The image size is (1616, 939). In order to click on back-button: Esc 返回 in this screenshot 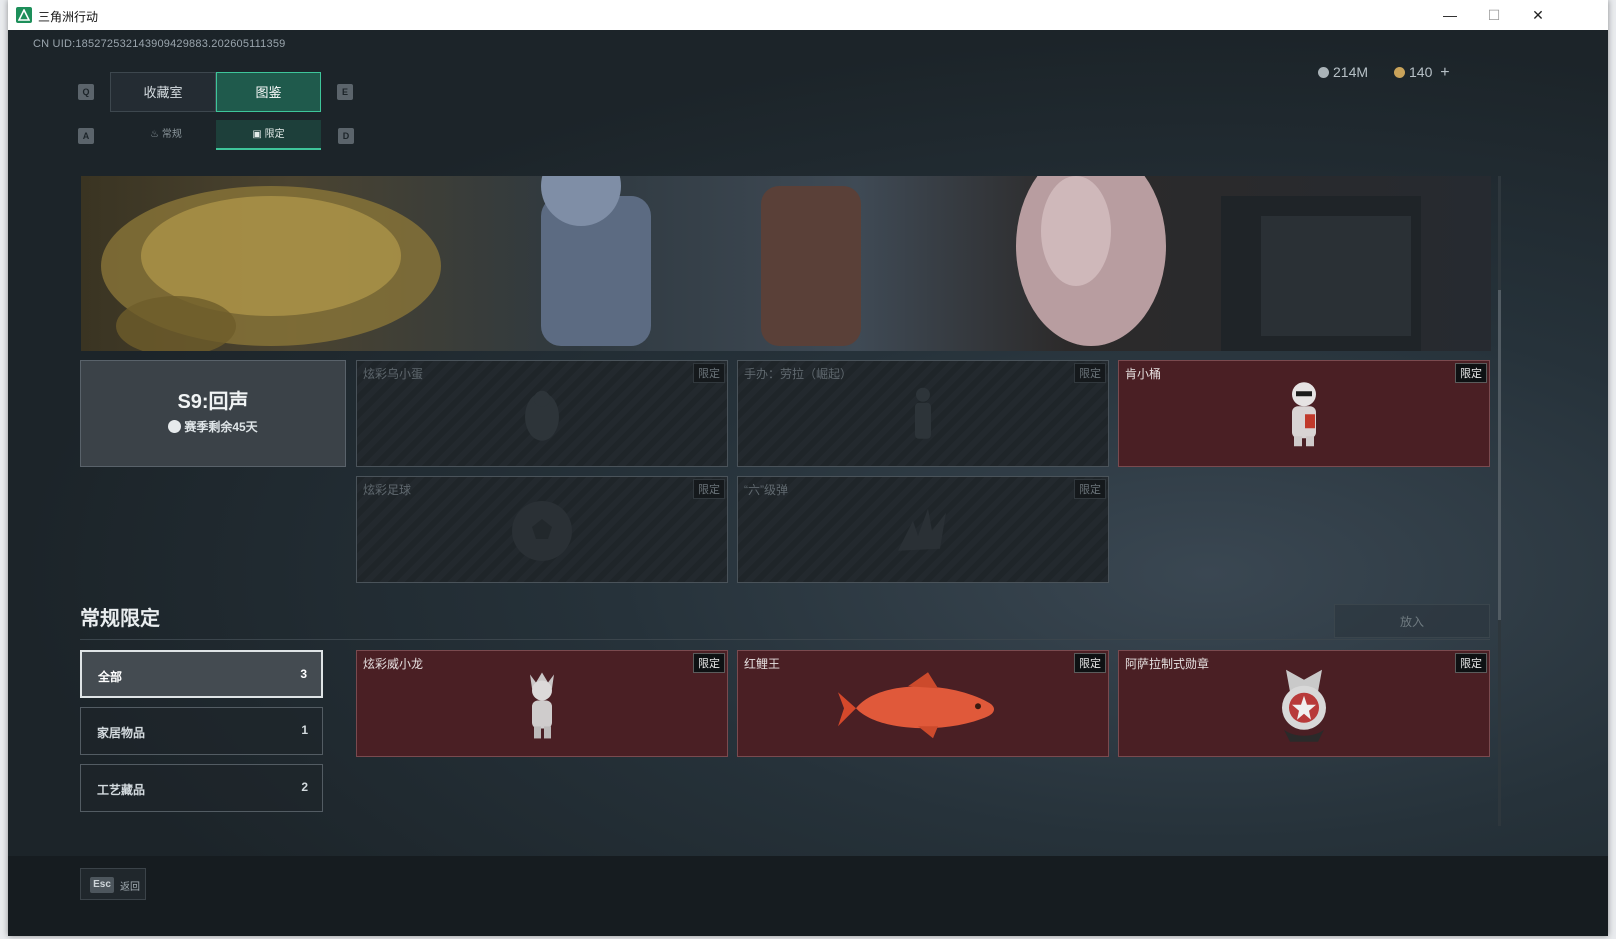, I will do `click(113, 884)`.